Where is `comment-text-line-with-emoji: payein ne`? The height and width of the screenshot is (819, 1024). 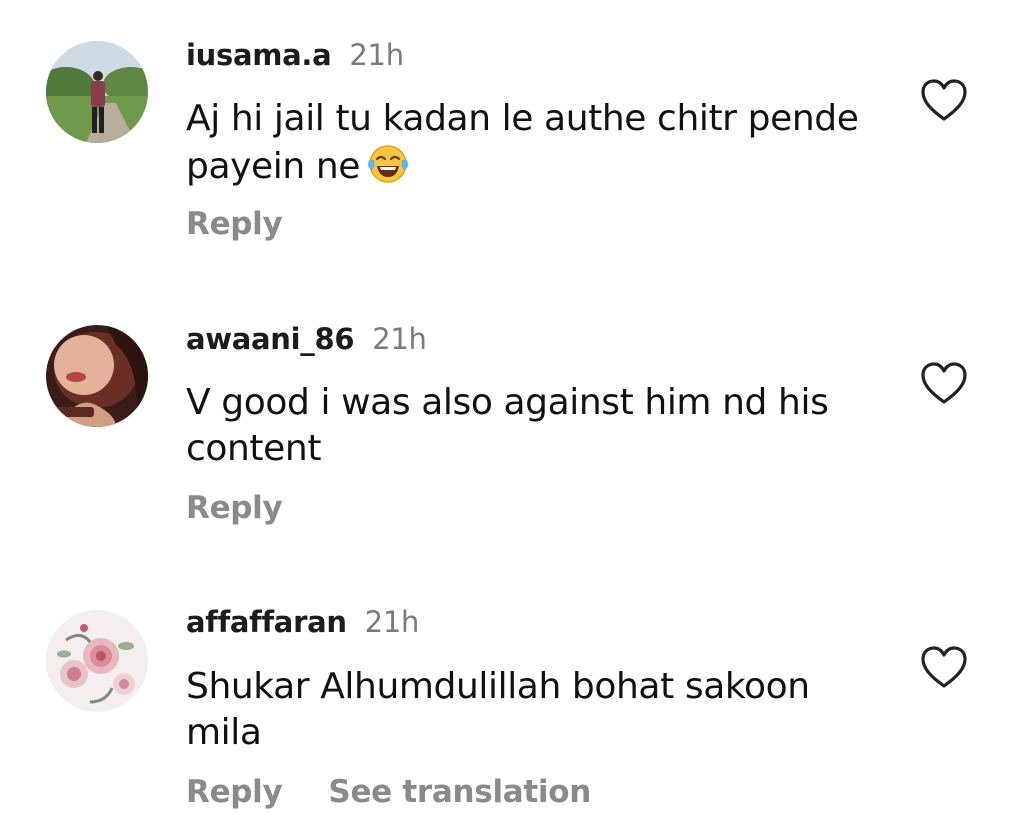
comment-text-line-with-emoji: payein ne is located at coordinates (526, 166).